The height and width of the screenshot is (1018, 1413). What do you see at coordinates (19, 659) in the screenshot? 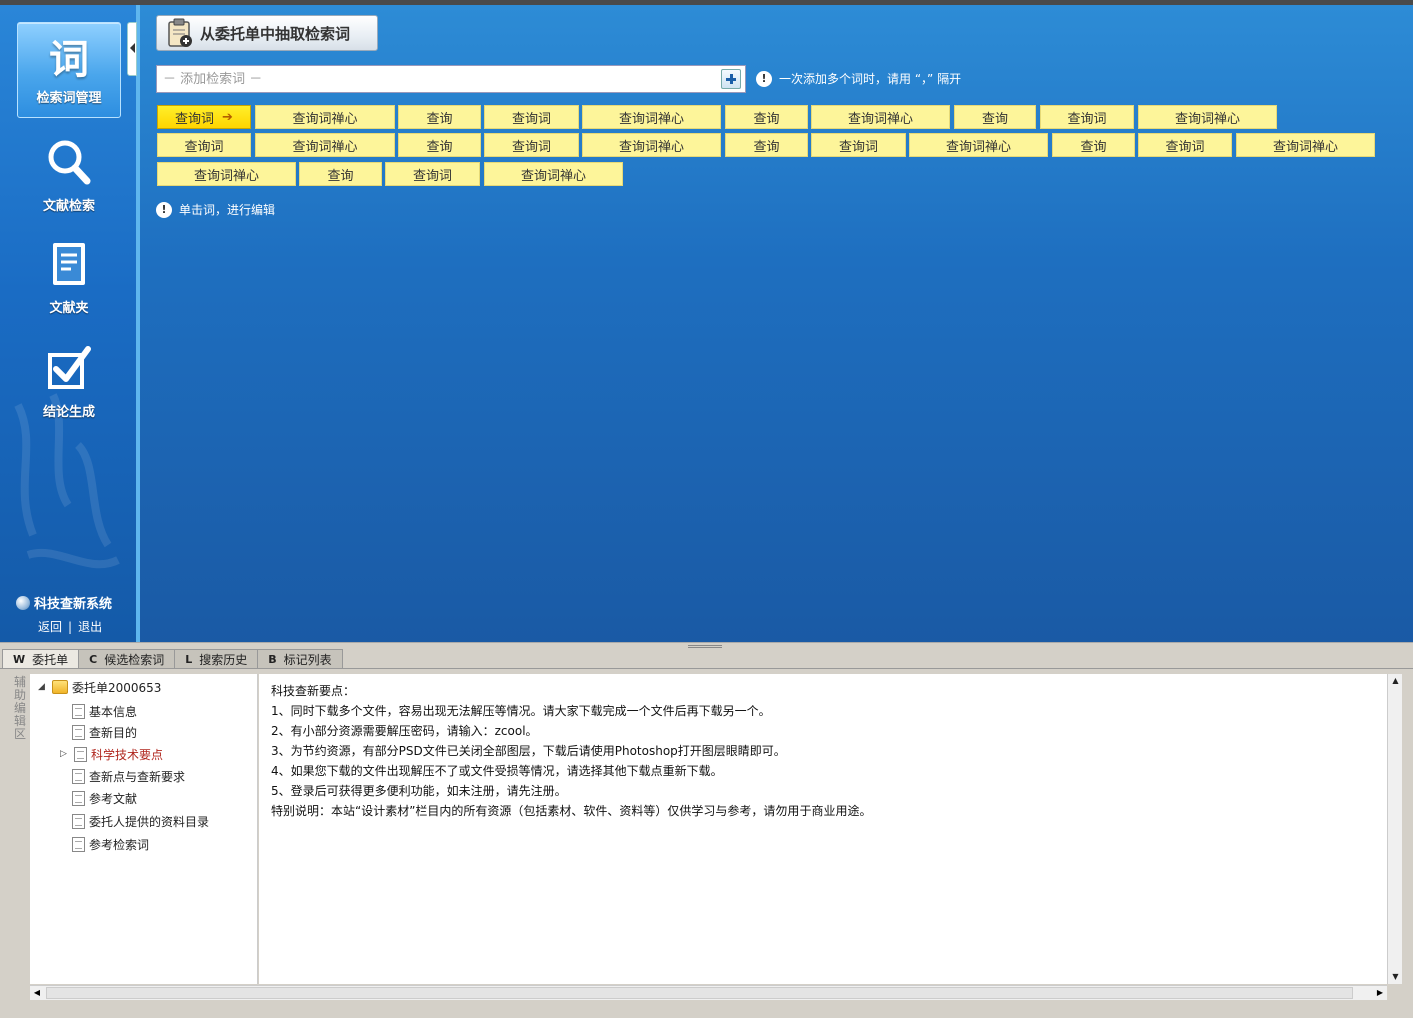
I see `tab-key: W` at bounding box center [19, 659].